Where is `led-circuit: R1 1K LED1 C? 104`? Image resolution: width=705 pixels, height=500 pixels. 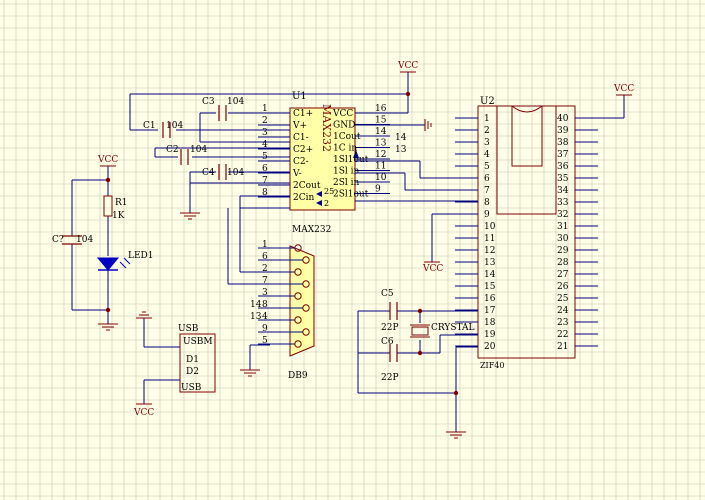 led-circuit: R1 1K LED1 C? 104 is located at coordinates (103, 245).